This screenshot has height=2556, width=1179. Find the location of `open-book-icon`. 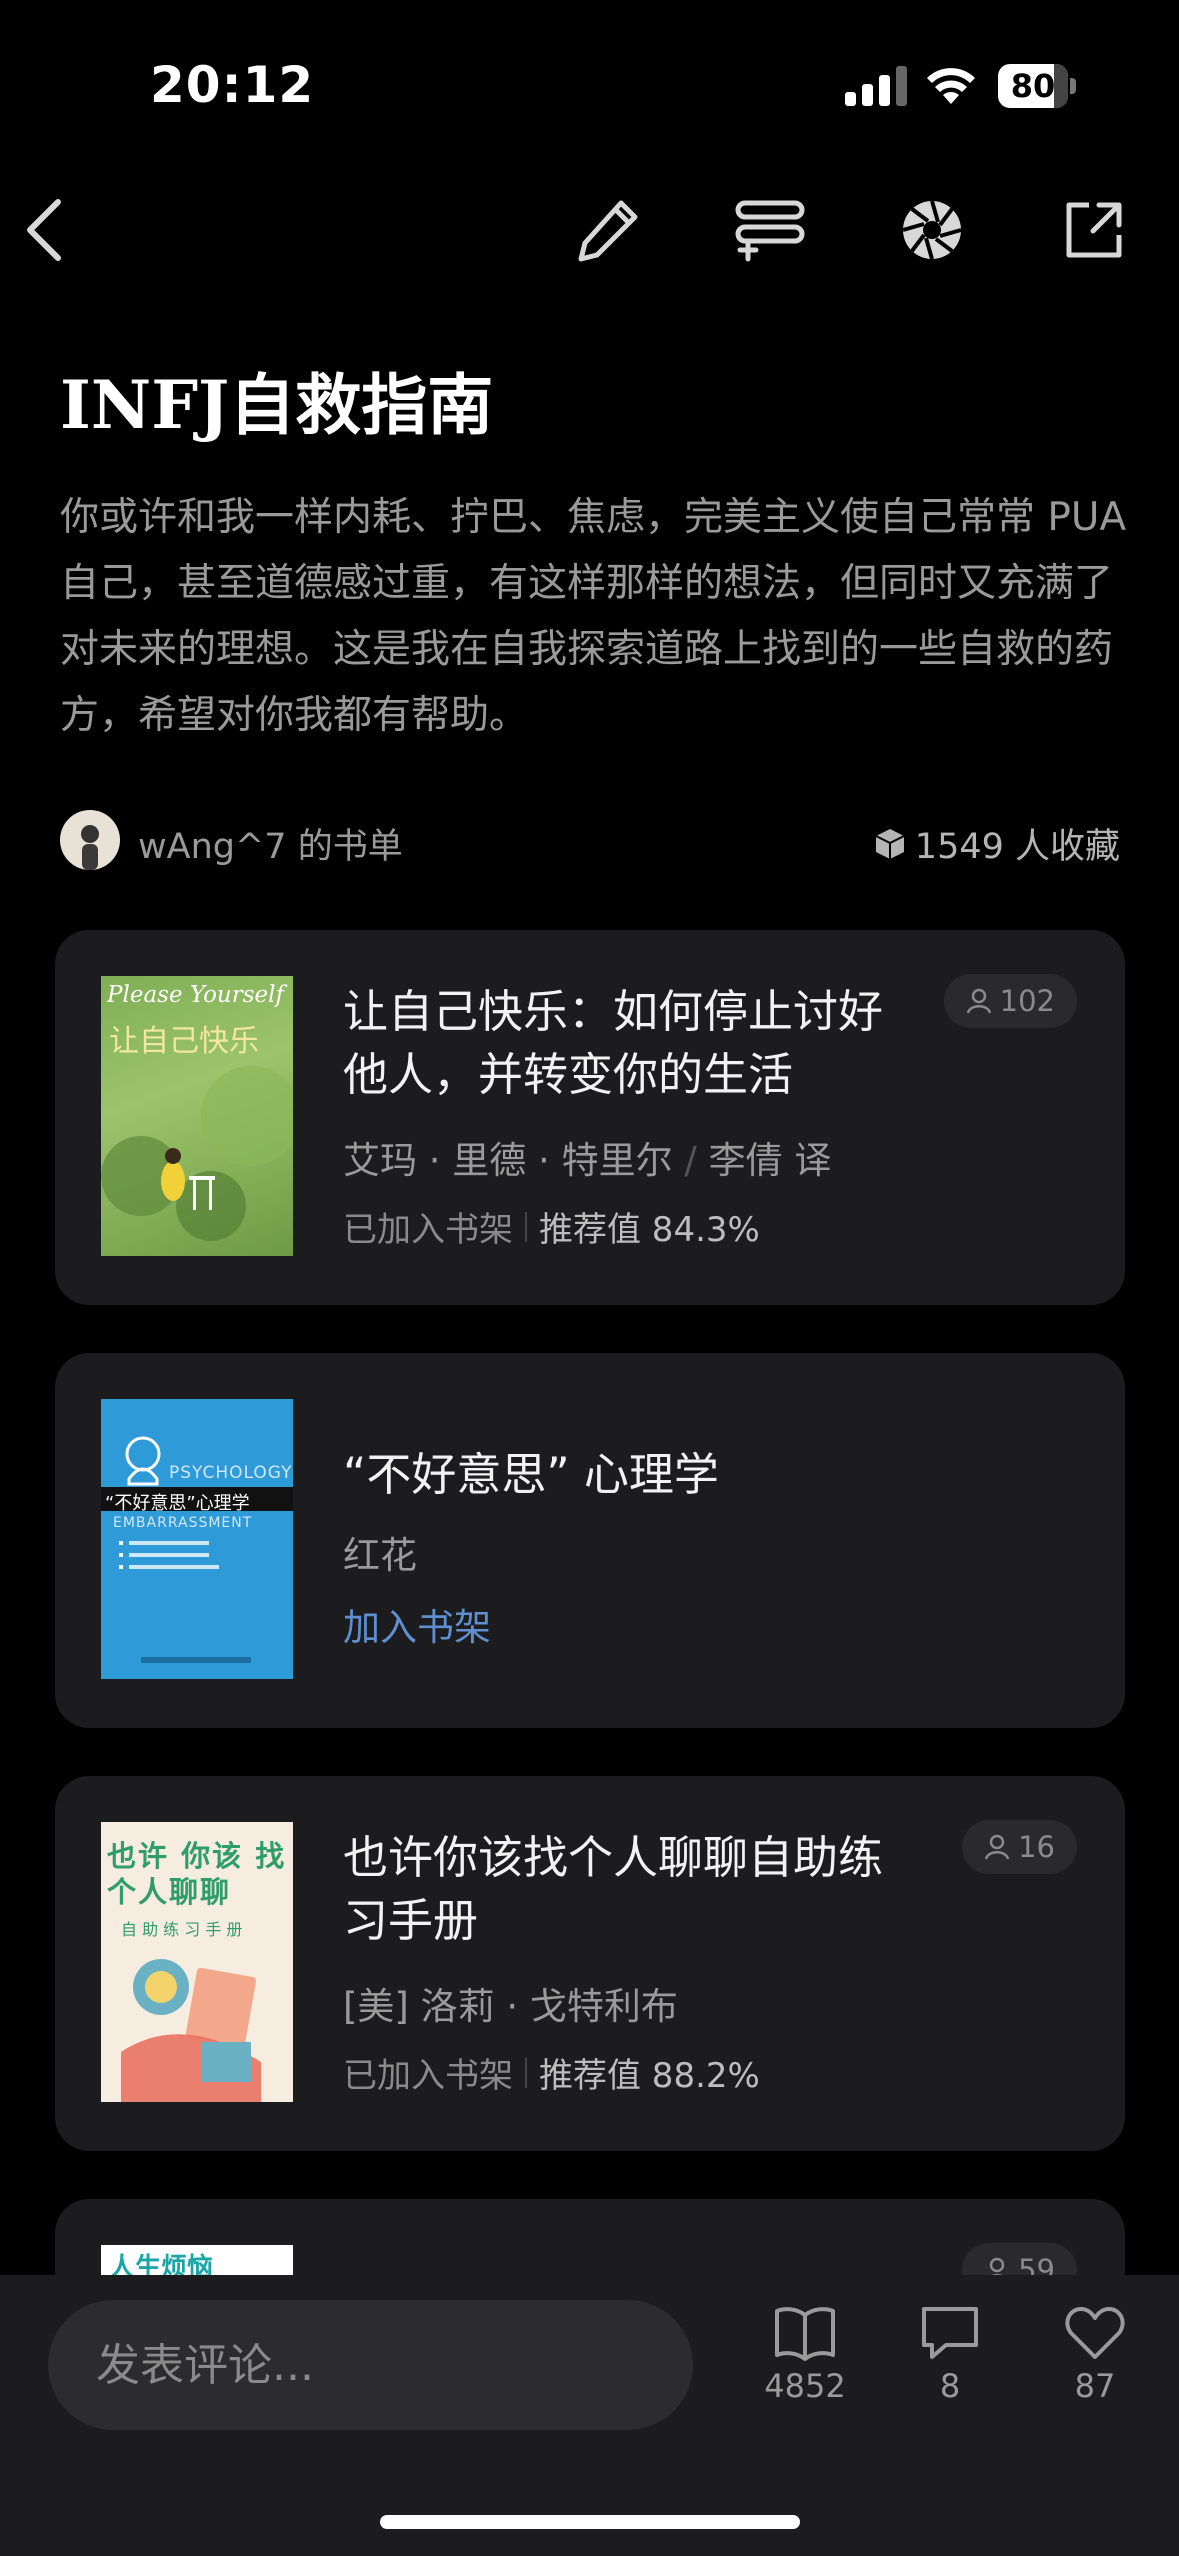

open-book-icon is located at coordinates (805, 2334).